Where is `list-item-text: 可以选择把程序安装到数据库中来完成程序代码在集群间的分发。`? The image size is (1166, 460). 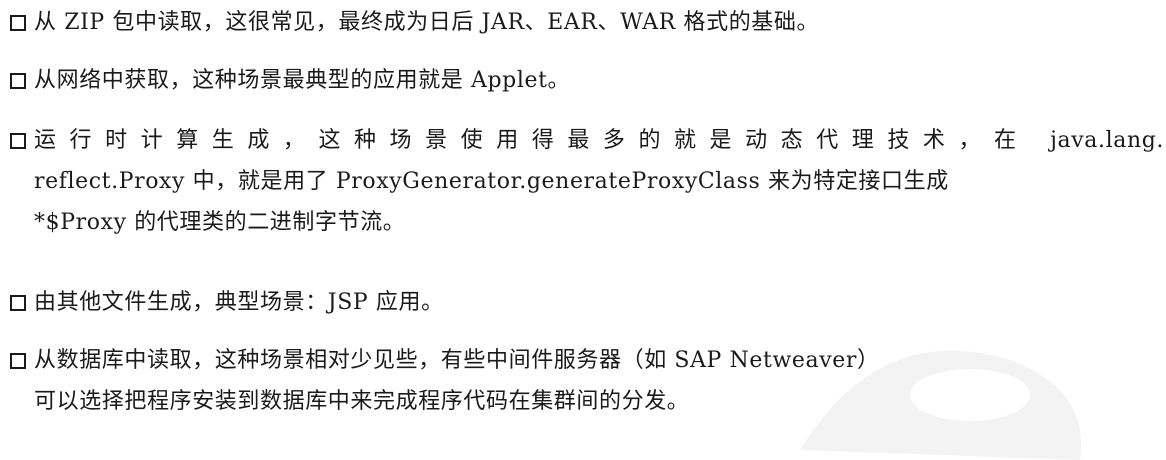
list-item-text: 可以选择把程序安装到数据库中来完成程序代码在集群间的分发。 is located at coordinates (362, 401).